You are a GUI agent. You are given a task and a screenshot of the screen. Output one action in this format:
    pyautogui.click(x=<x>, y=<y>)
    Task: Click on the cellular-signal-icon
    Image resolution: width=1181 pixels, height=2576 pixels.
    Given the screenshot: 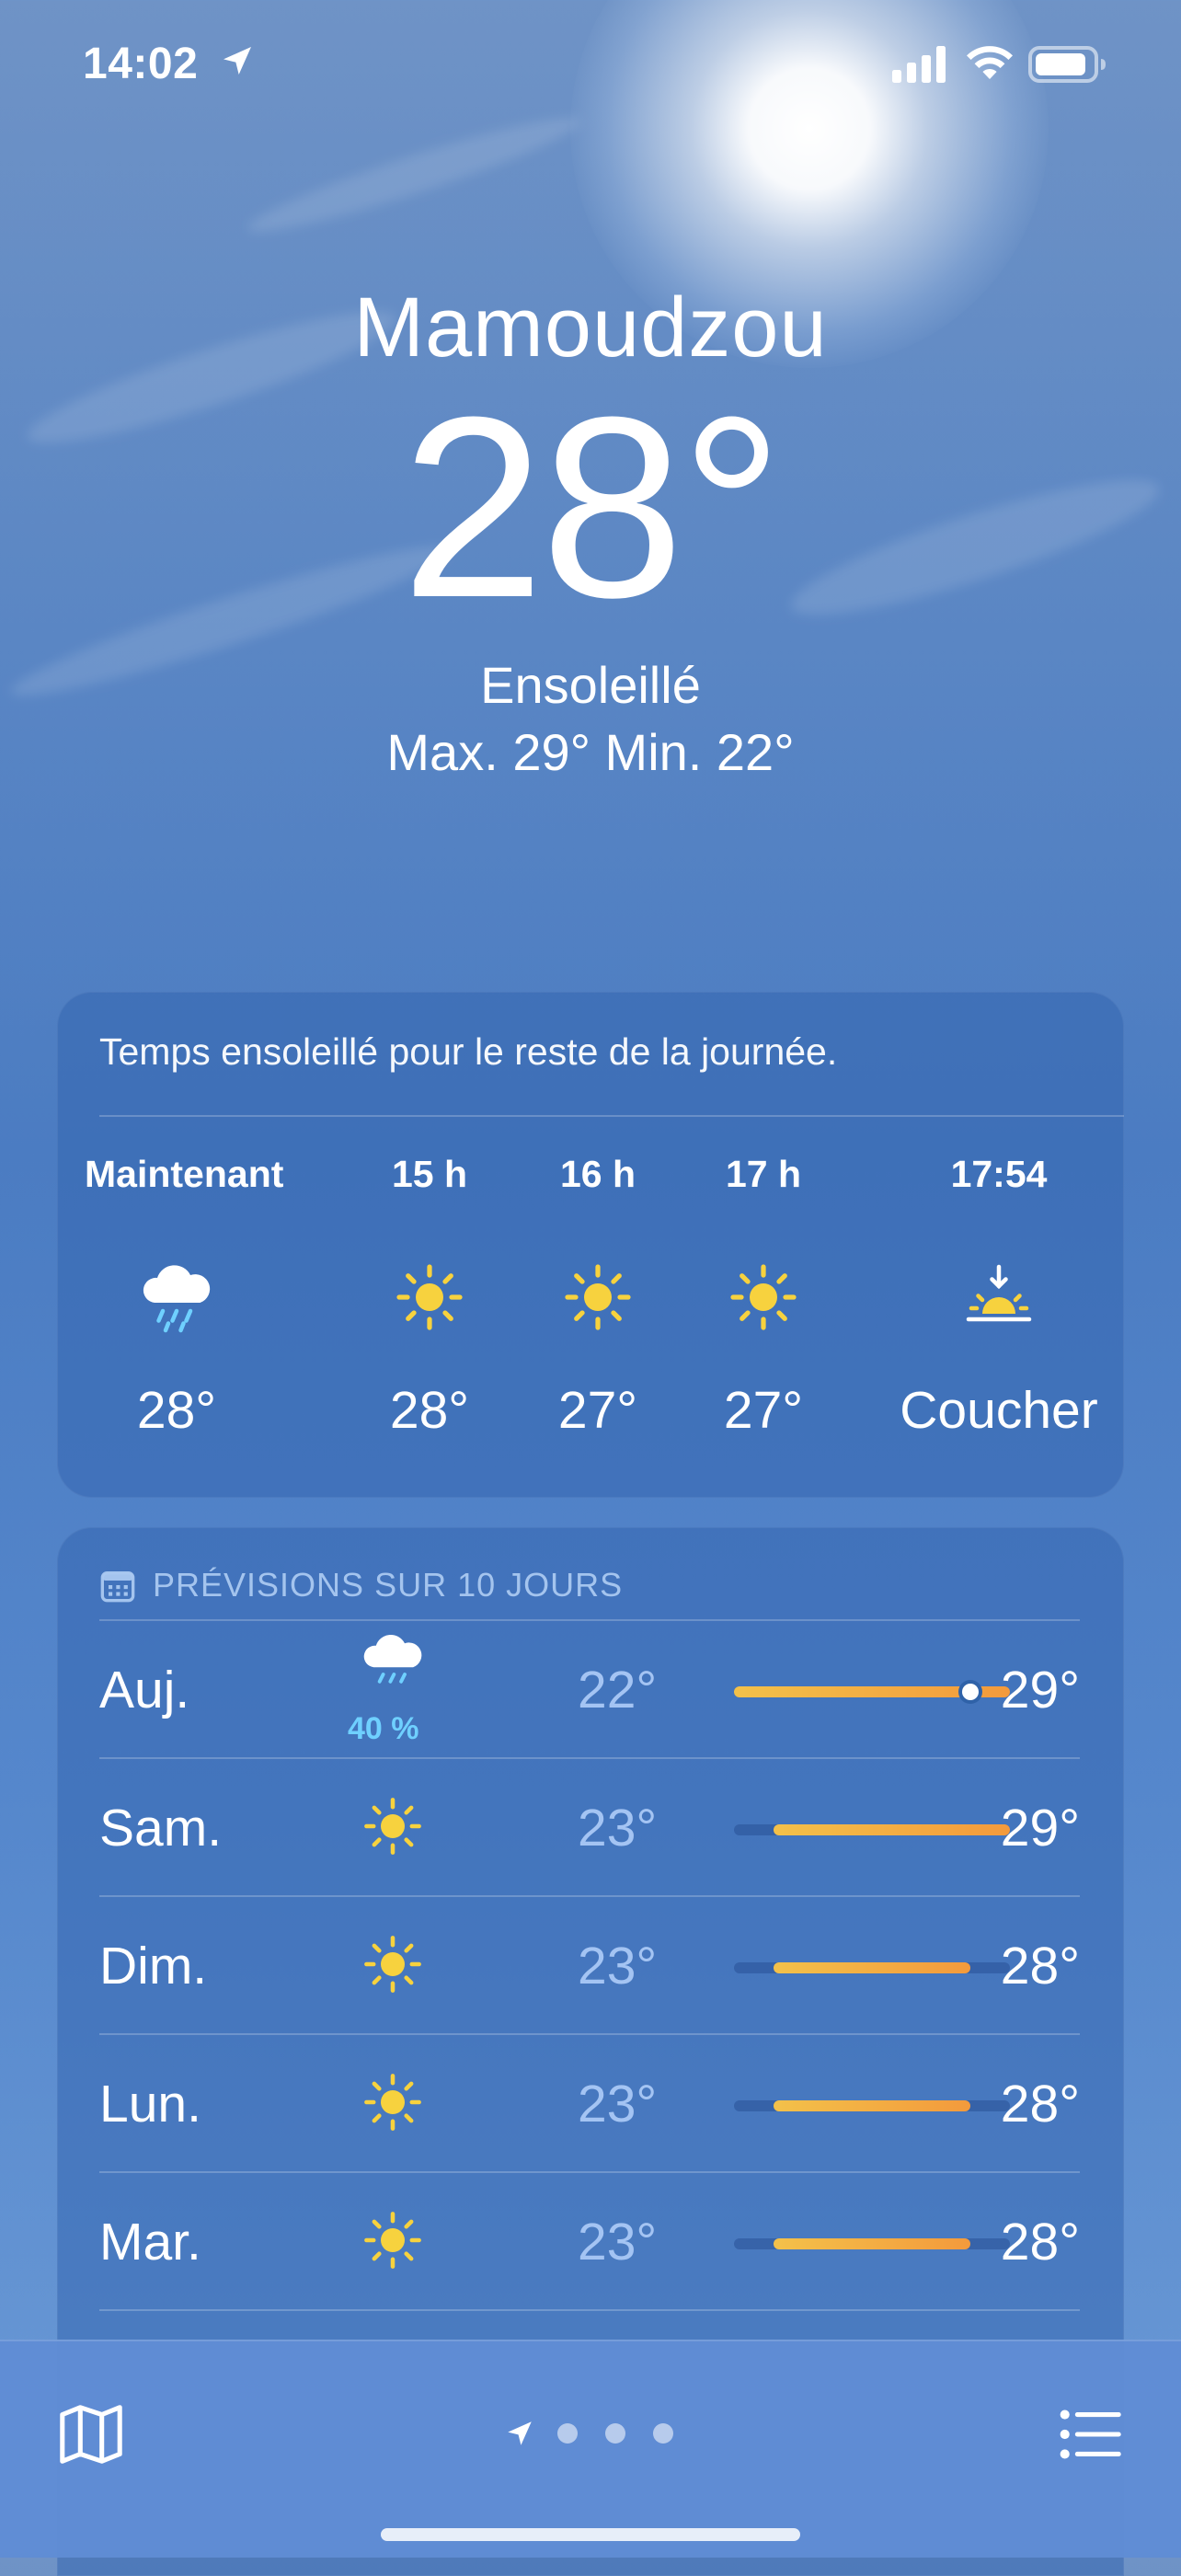 What is the action you would take?
    pyautogui.click(x=919, y=64)
    